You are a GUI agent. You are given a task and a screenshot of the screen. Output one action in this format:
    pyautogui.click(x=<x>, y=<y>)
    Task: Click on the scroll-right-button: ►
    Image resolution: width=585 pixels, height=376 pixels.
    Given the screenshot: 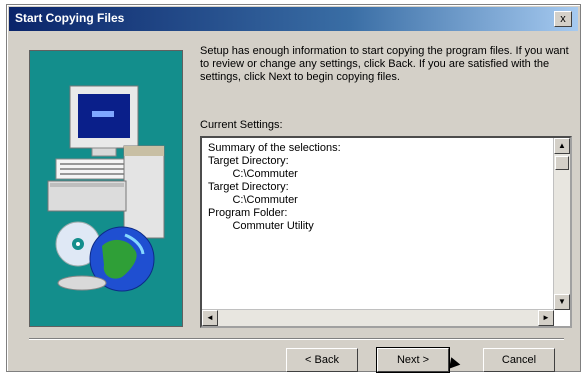 What is the action you would take?
    pyautogui.click(x=546, y=318)
    